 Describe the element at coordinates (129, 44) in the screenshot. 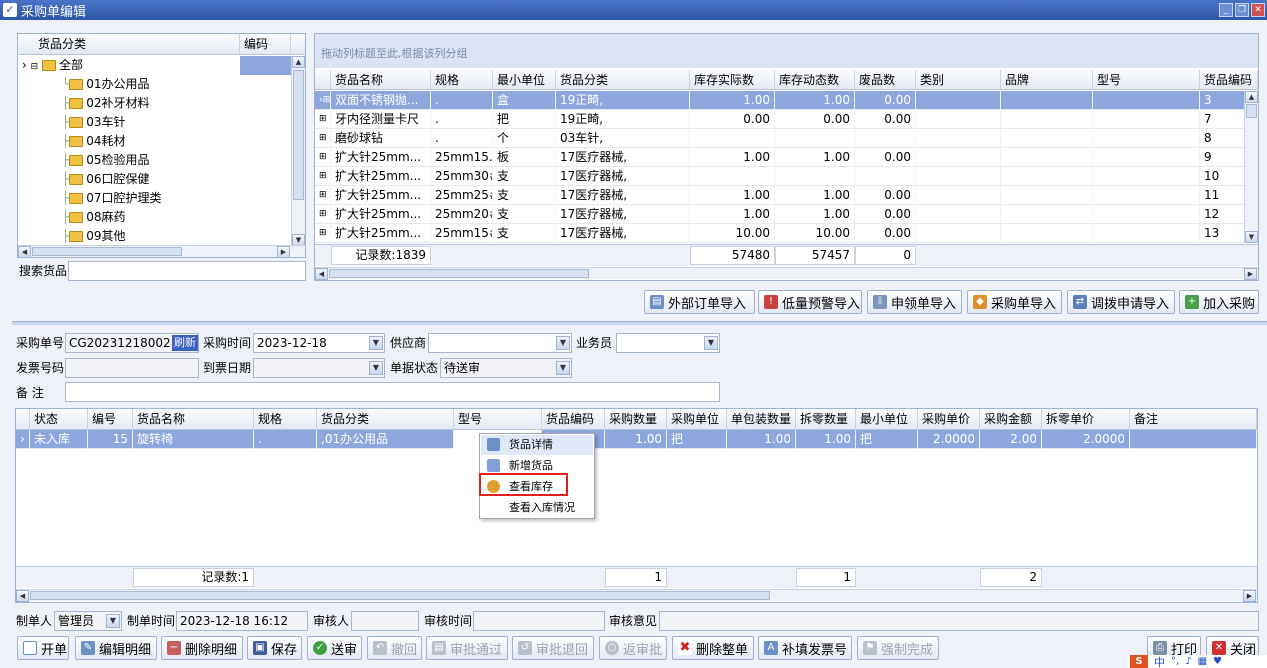

I see `header-category: 货品分类` at that location.